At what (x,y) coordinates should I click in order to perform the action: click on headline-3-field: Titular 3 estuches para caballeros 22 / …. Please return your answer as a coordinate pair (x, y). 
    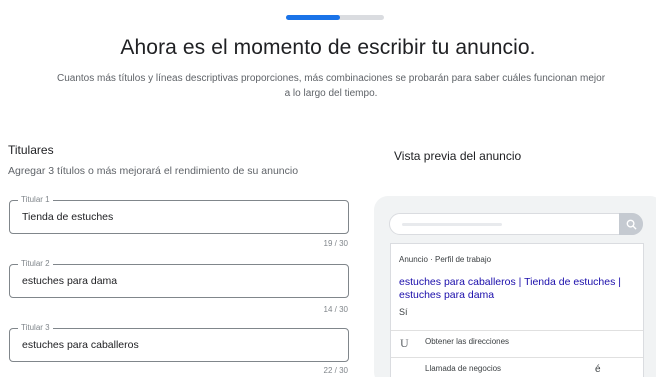
    Looking at the image, I should click on (179, 349).